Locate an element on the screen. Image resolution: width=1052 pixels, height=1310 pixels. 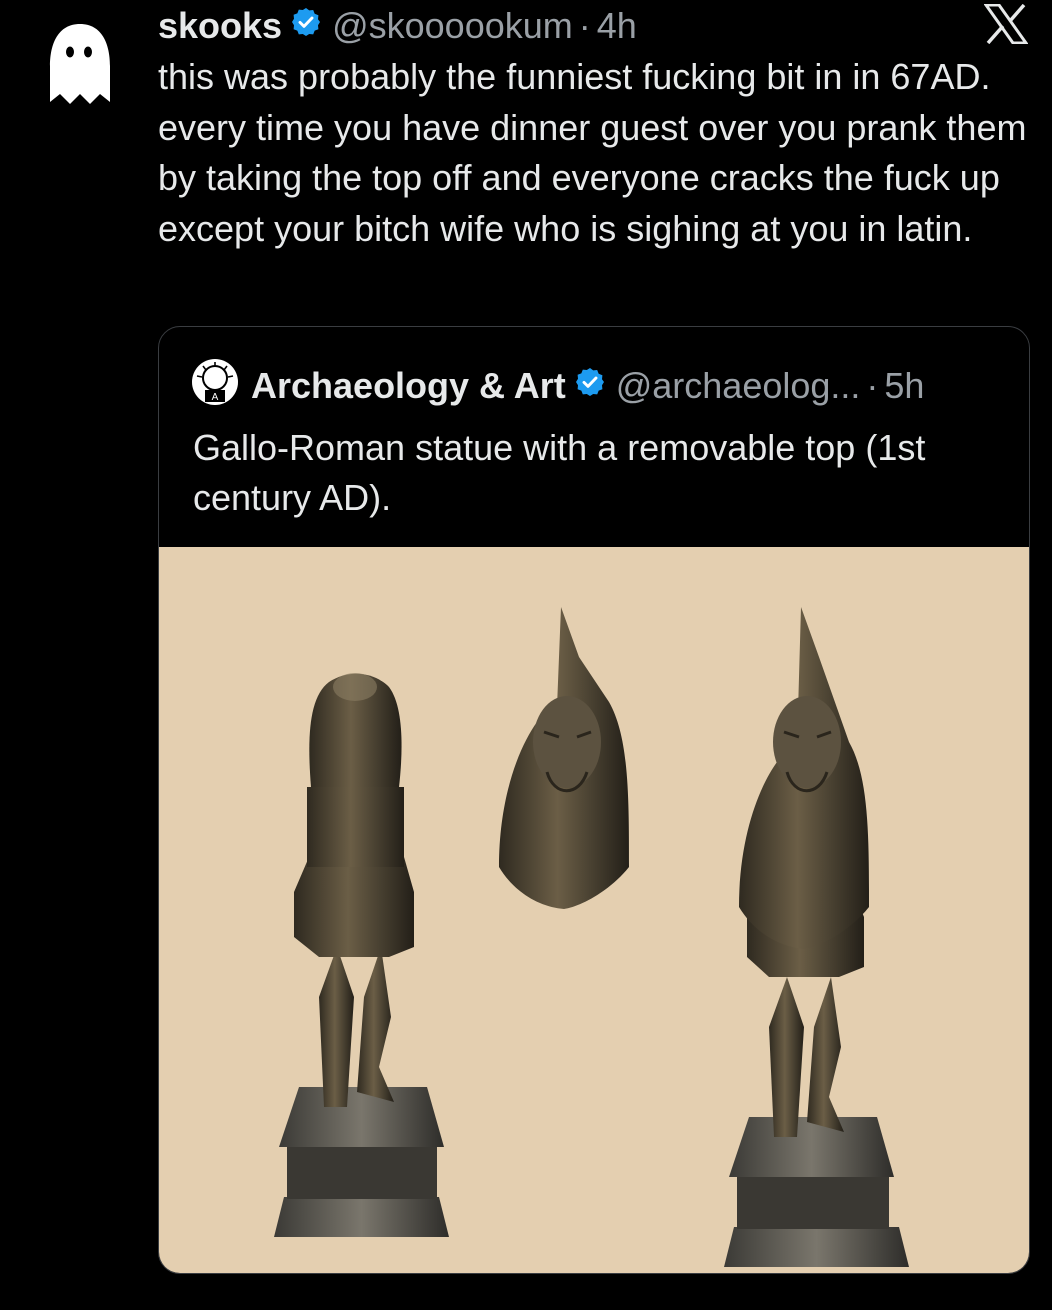
author-handle: @skoooookum is located at coordinates (452, 26).